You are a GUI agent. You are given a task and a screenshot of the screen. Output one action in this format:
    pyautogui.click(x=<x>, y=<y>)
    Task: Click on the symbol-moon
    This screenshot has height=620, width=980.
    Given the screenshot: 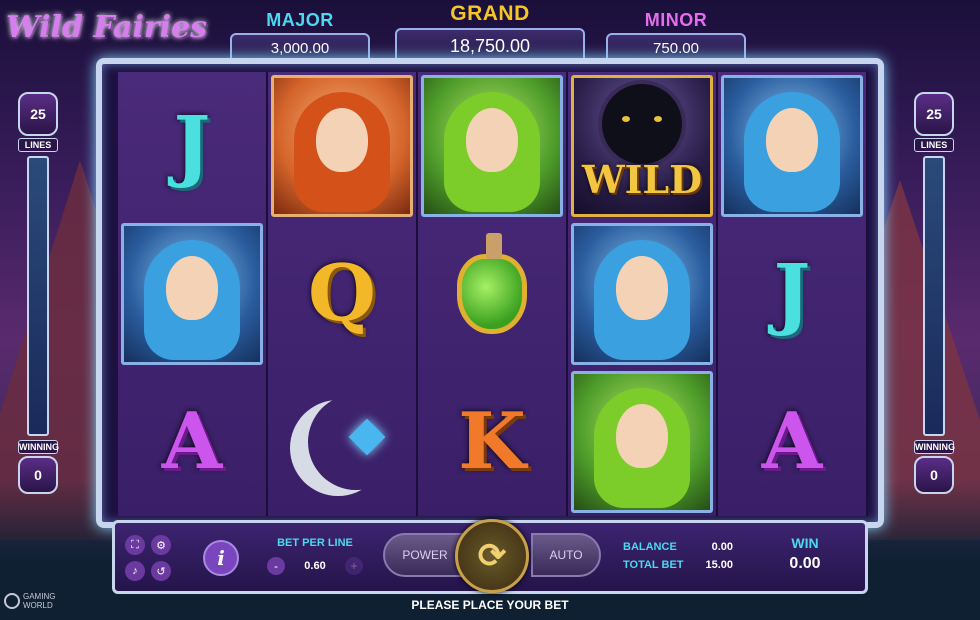 What is the action you would take?
    pyautogui.click(x=342, y=442)
    